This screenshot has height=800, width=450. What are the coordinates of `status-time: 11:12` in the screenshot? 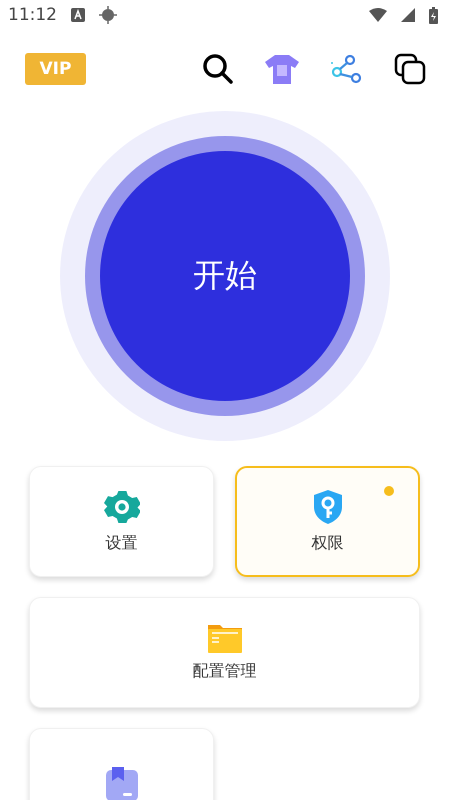 It's located at (32, 15).